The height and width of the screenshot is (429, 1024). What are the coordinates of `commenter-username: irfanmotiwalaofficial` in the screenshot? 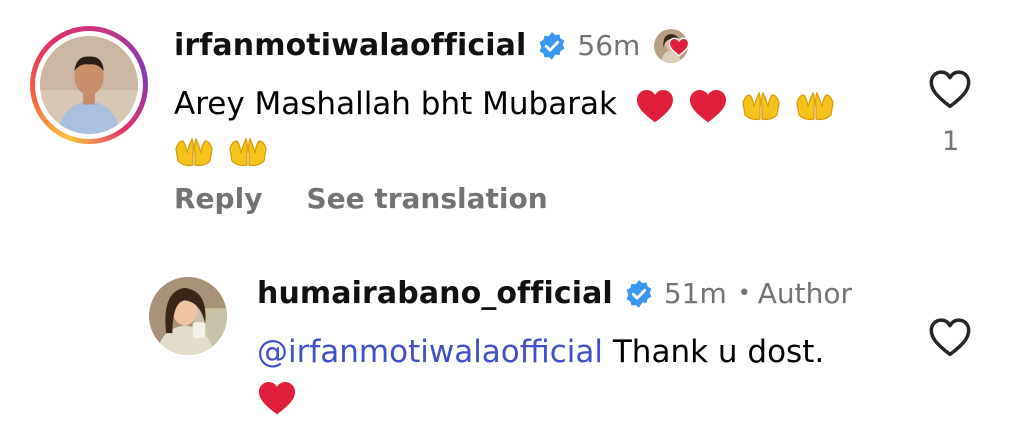 It's located at (350, 45).